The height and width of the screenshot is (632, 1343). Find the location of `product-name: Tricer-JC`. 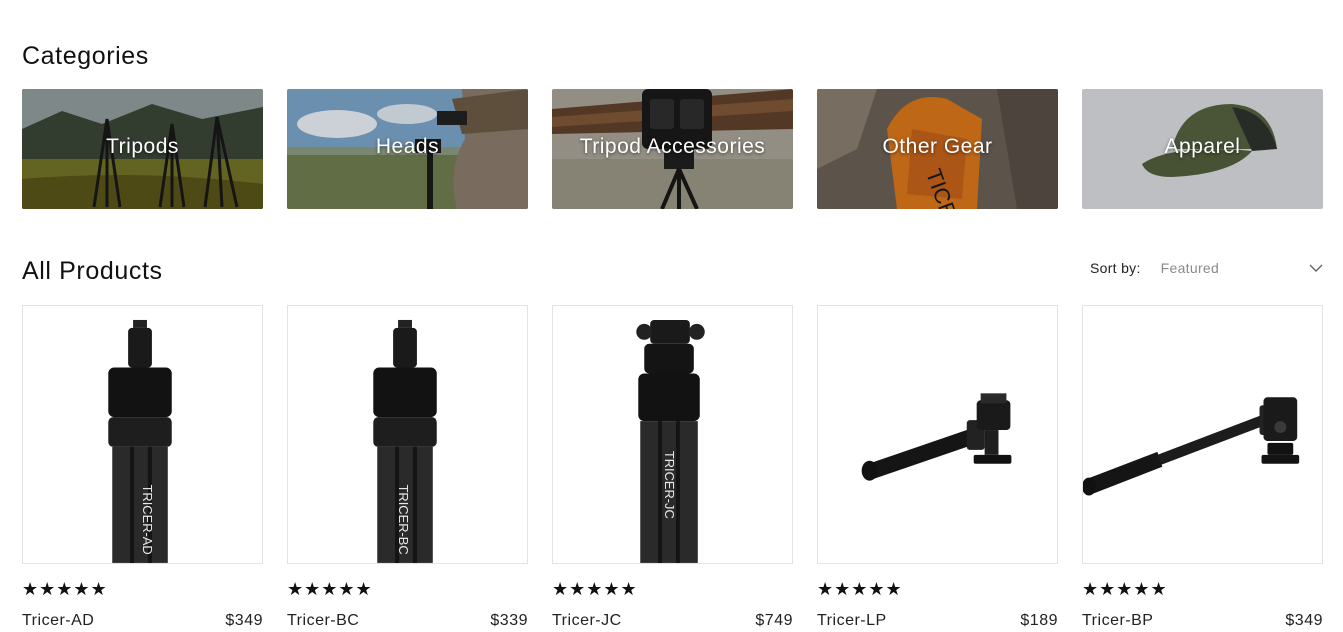

product-name: Tricer-JC is located at coordinates (587, 621).